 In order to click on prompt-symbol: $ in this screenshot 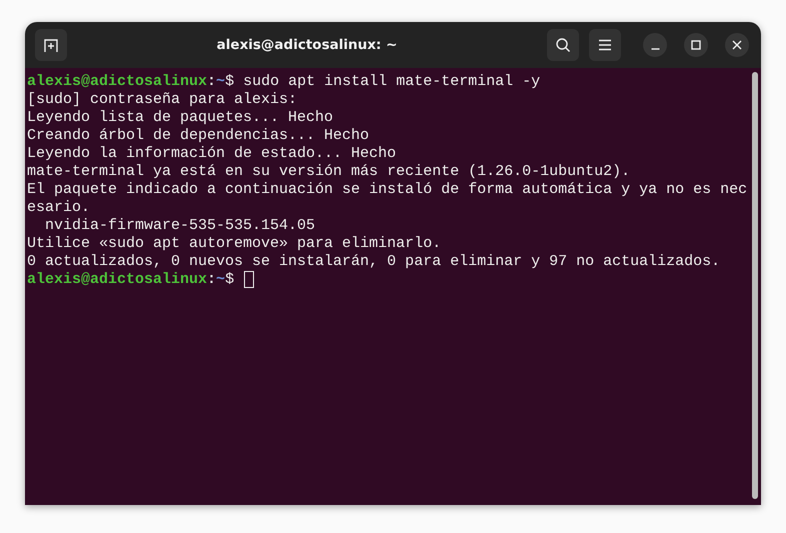, I will do `click(230, 279)`.